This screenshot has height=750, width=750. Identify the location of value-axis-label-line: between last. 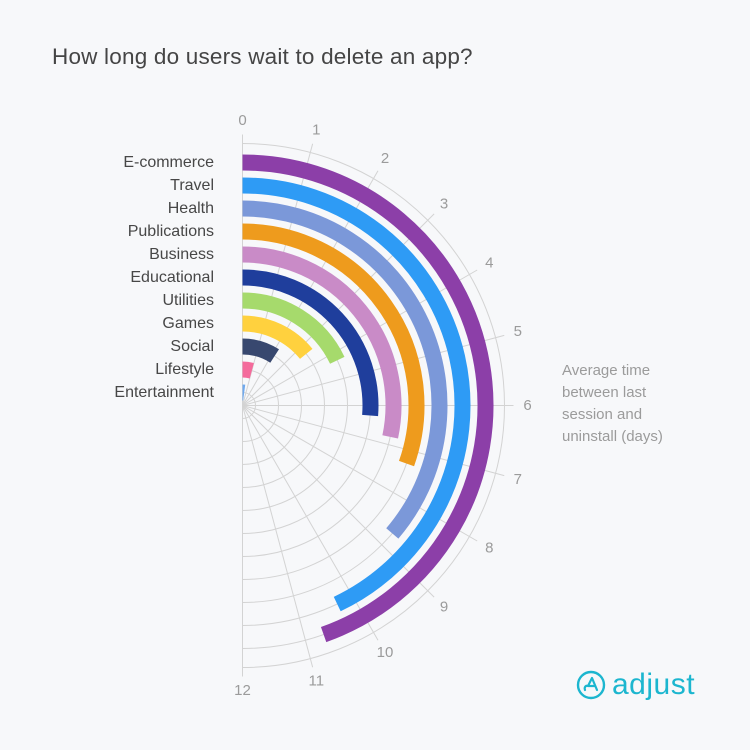
(604, 392).